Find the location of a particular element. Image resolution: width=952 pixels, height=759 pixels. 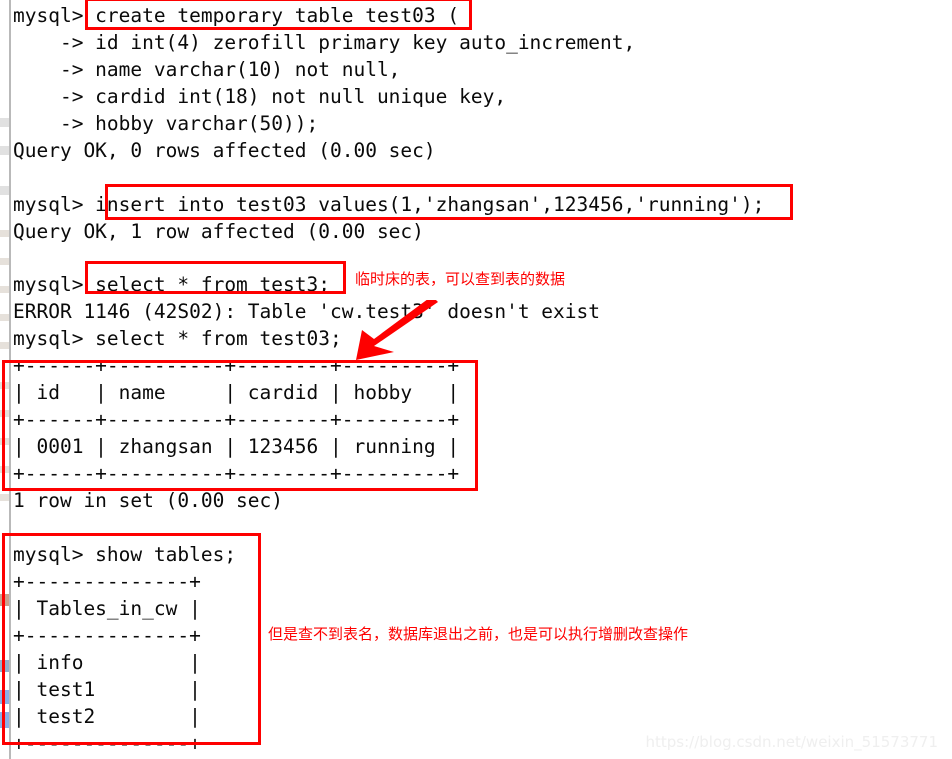

terminal-line: Query OK, 1 row affected (0.00 sec) is located at coordinates (218, 231).